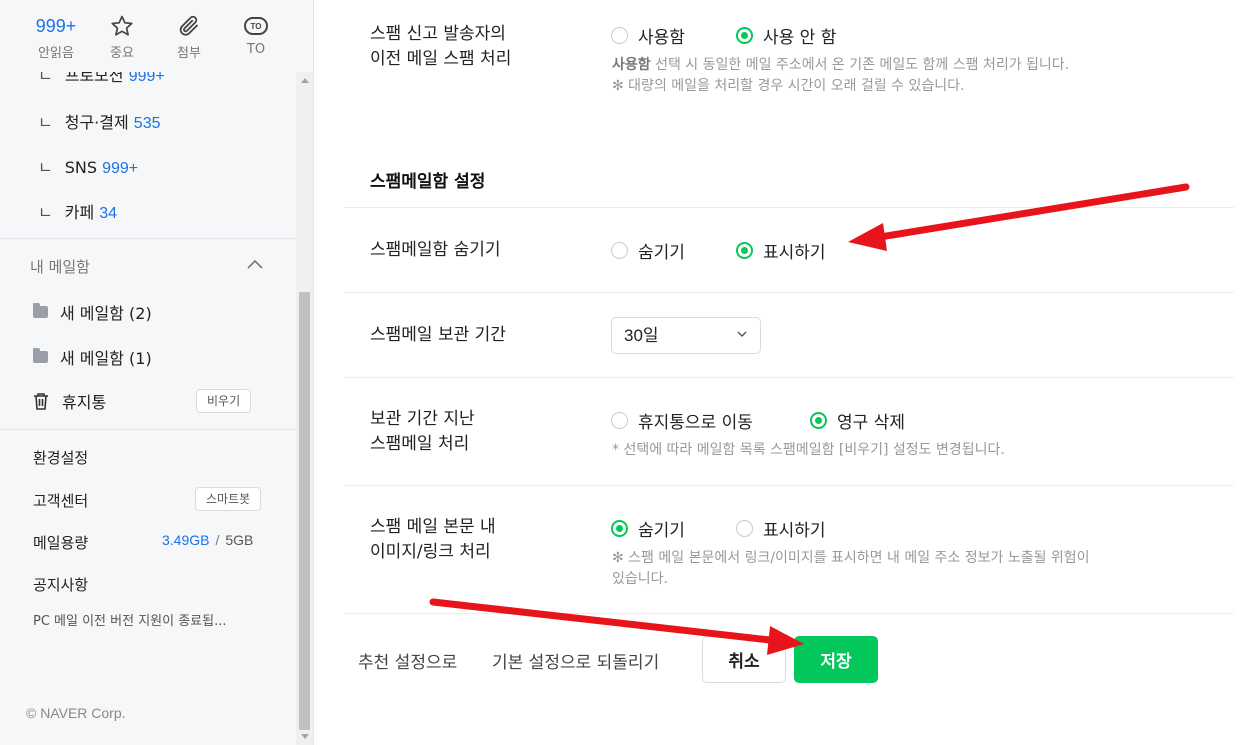 The height and width of the screenshot is (745, 1245). I want to click on hide-spam-label: 스팸메일함 숨기기, so click(435, 250).